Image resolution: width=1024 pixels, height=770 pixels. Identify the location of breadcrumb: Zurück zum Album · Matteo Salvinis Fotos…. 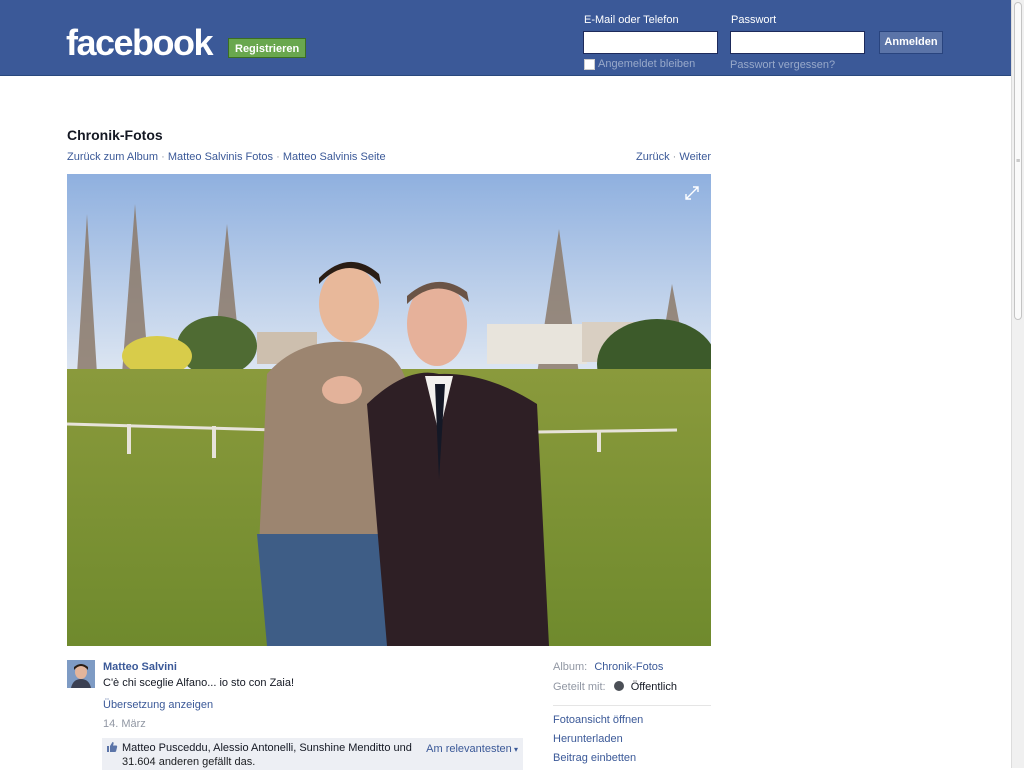
(226, 157).